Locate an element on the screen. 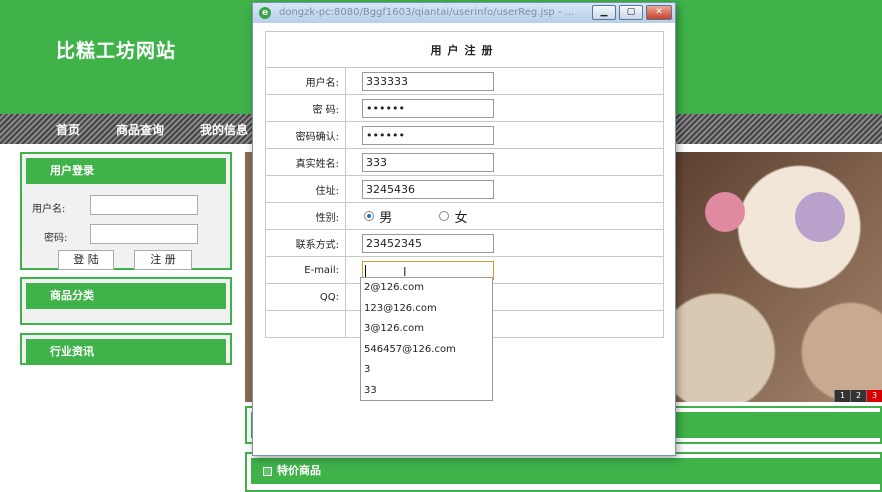  autocomplete-option: 33 is located at coordinates (426, 391).